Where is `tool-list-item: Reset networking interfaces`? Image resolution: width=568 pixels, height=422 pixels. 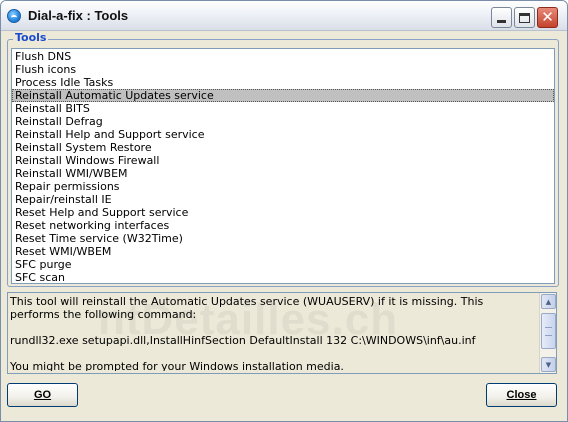
tool-list-item: Reset networking interfaces is located at coordinates (283, 225).